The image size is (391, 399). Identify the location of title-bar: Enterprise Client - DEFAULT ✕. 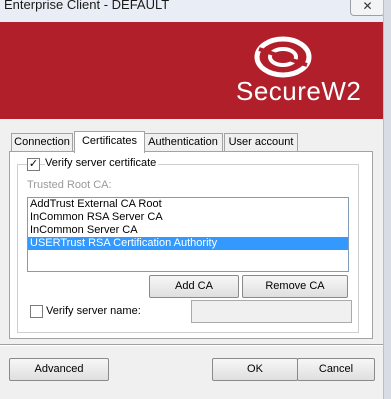
(195, 11).